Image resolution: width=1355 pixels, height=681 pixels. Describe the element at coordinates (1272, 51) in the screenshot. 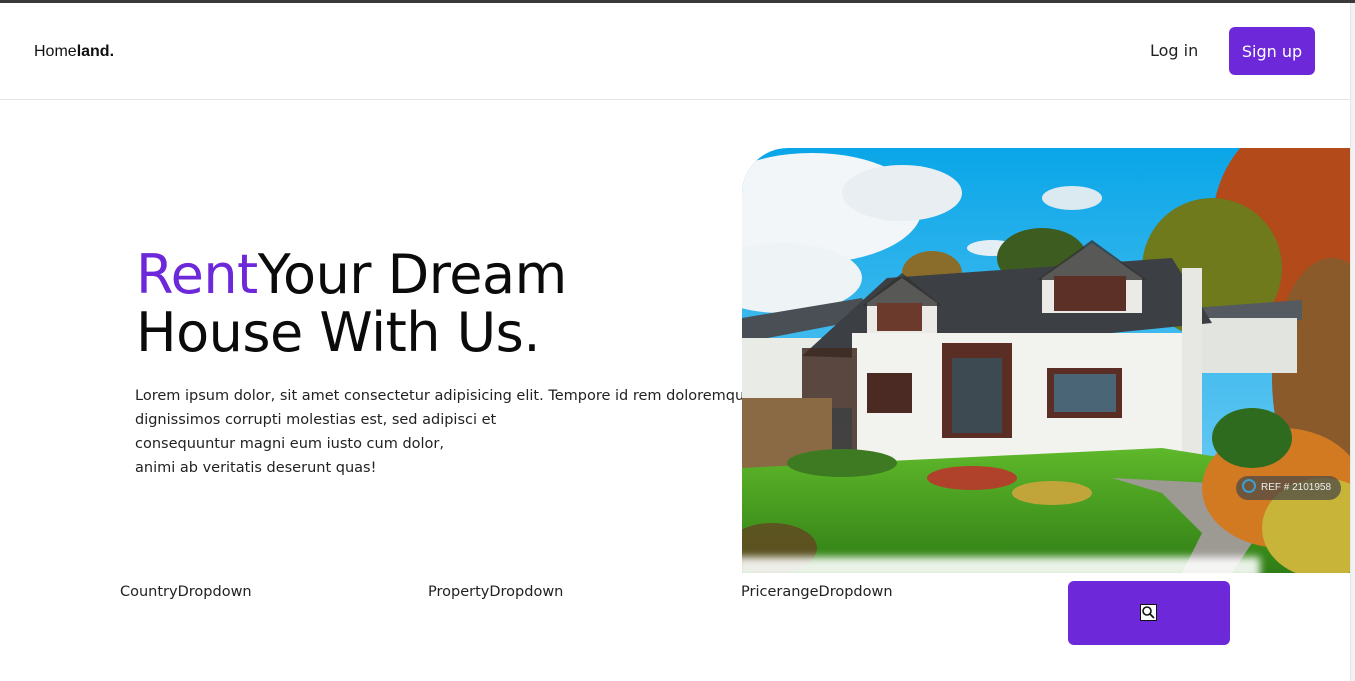

I see `signup-button: Sign up` at that location.